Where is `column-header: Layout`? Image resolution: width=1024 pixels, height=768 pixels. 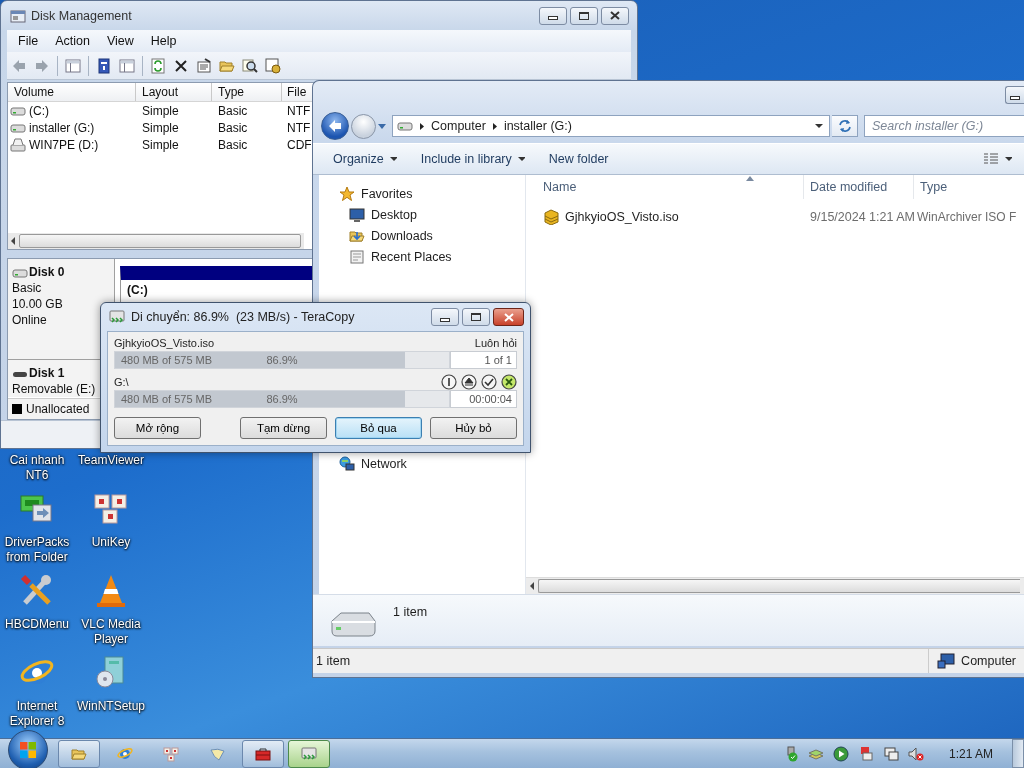
column-header: Layout is located at coordinates (174, 92).